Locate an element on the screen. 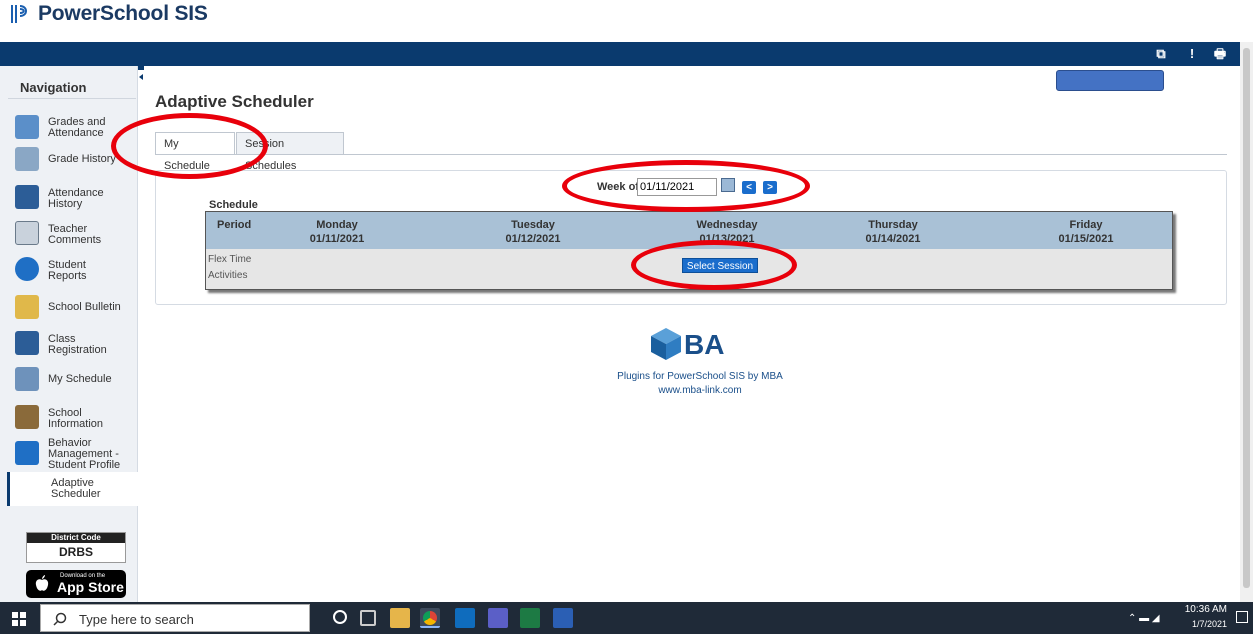  column-day: Friday is located at coordinates (1086, 225).